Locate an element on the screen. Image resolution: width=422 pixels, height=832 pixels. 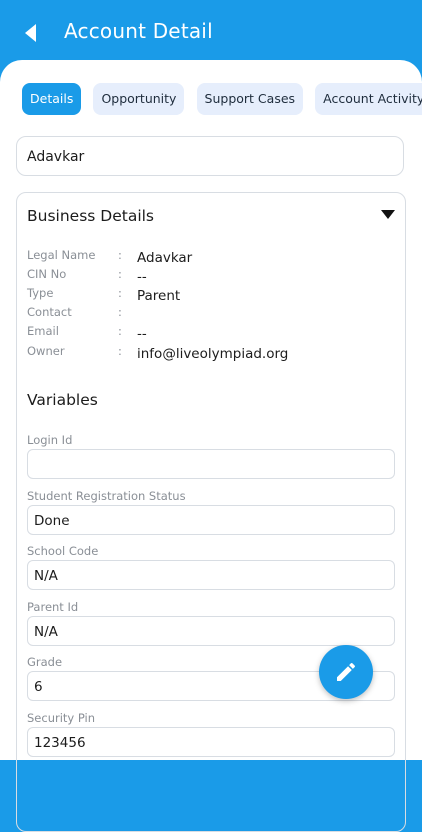
detail-value: Parent is located at coordinates (159, 296).